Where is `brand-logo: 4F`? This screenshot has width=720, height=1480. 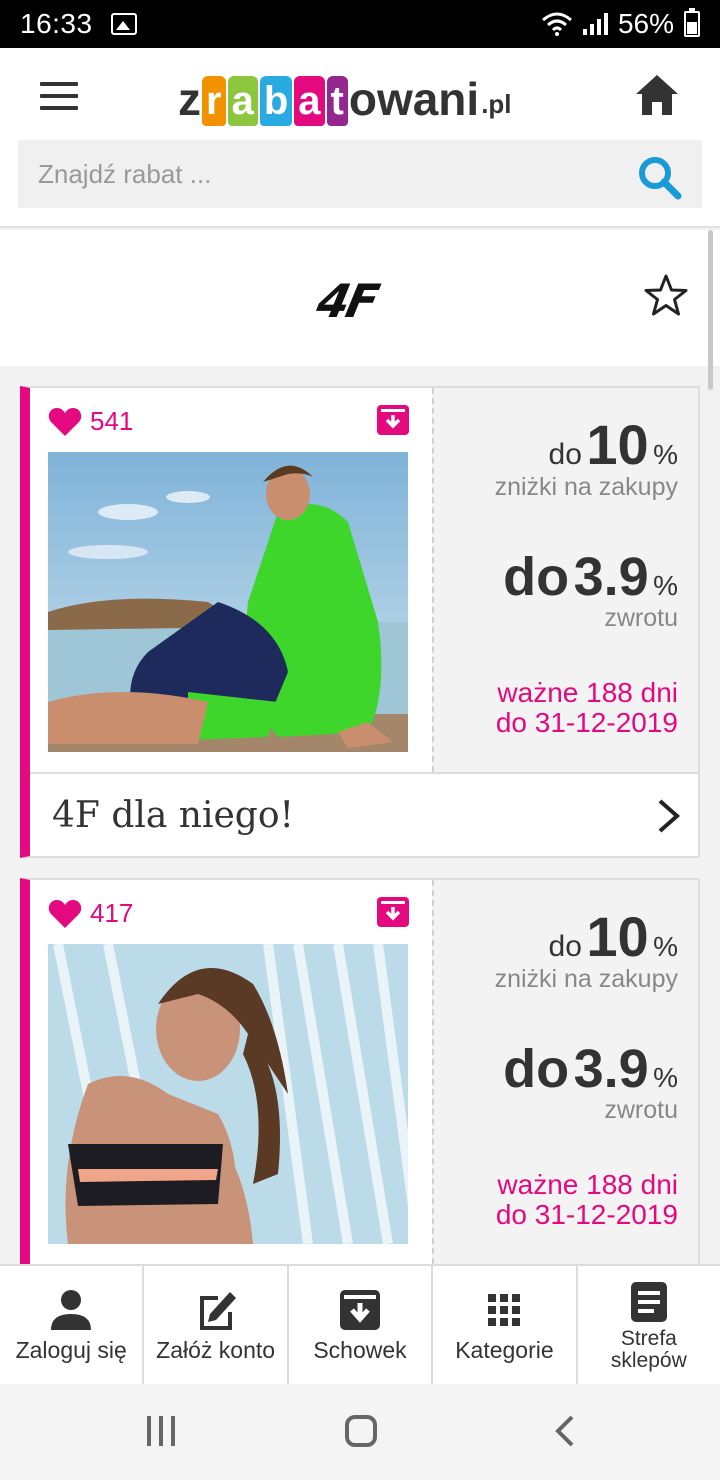 brand-logo: 4F is located at coordinates (347, 301).